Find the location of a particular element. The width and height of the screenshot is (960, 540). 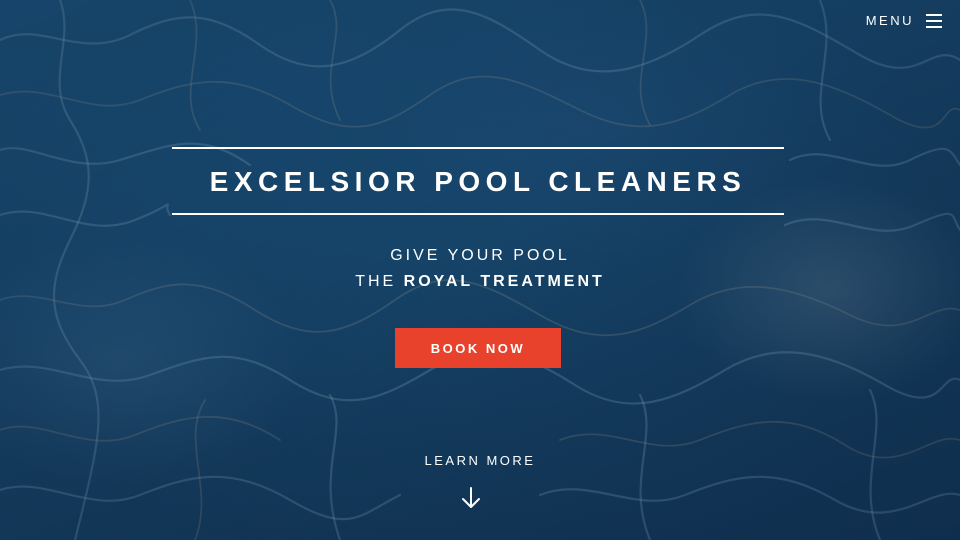

tagline-line-1: GIVE YOUR POOL is located at coordinates (480, 255).